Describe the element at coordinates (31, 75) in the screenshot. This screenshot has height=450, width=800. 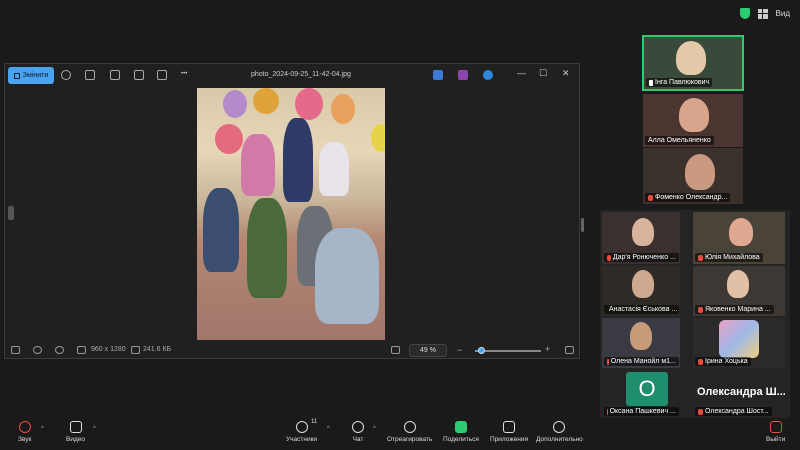
I see `edit-button: Змінити` at that location.